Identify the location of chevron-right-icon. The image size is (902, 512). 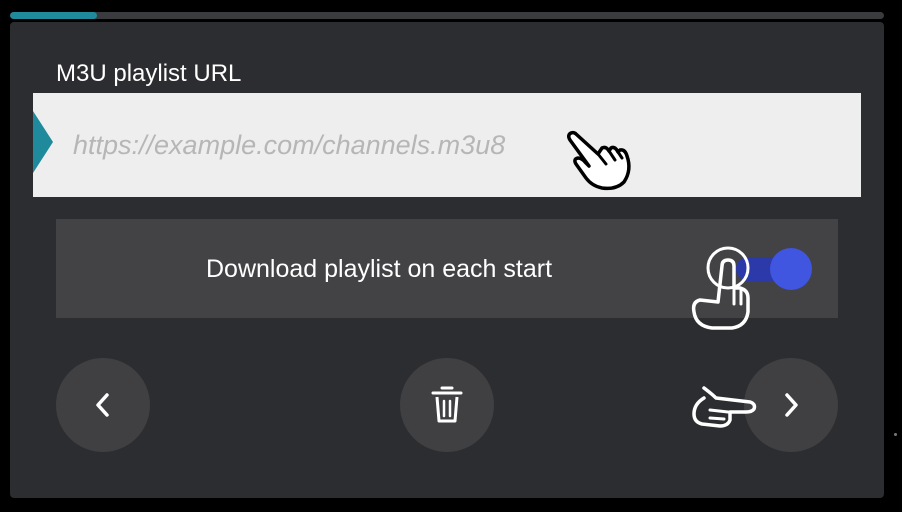
(791, 405).